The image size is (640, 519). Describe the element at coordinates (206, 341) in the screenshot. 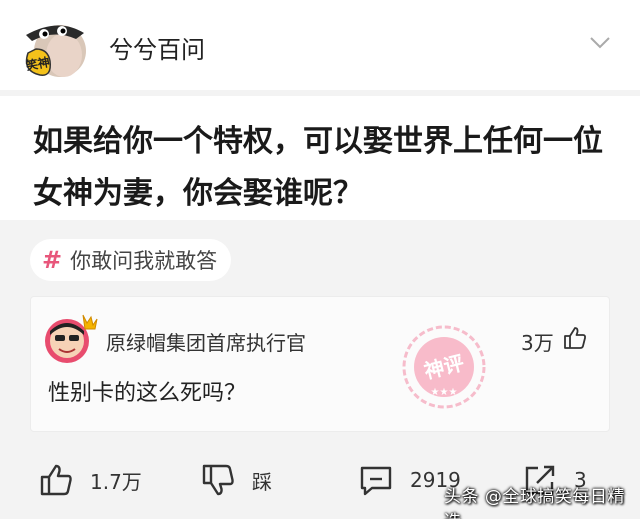

I see `commenter-name: 原绿帽集团首席执行官` at that location.